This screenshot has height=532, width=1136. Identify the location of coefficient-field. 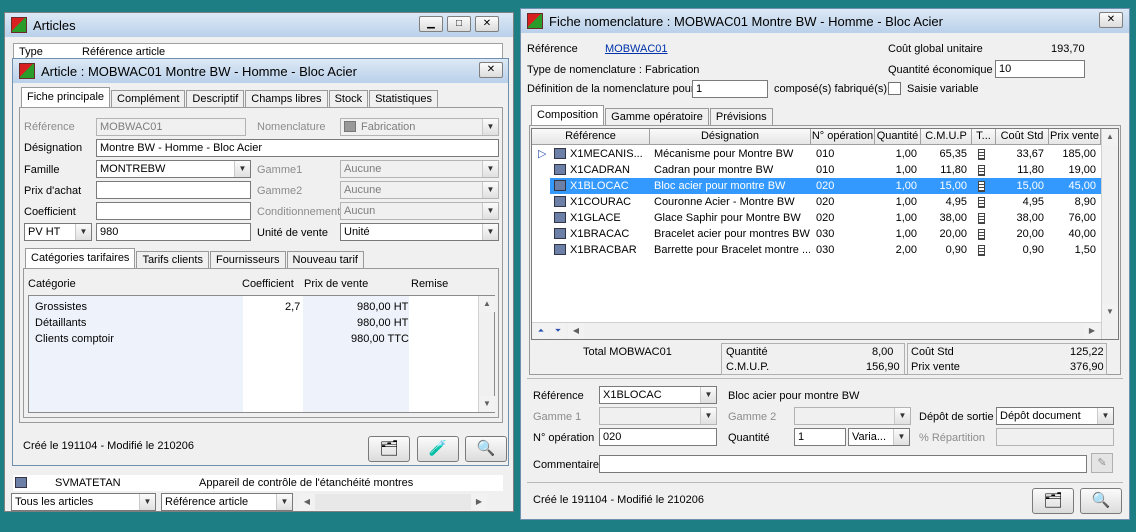
(173, 211).